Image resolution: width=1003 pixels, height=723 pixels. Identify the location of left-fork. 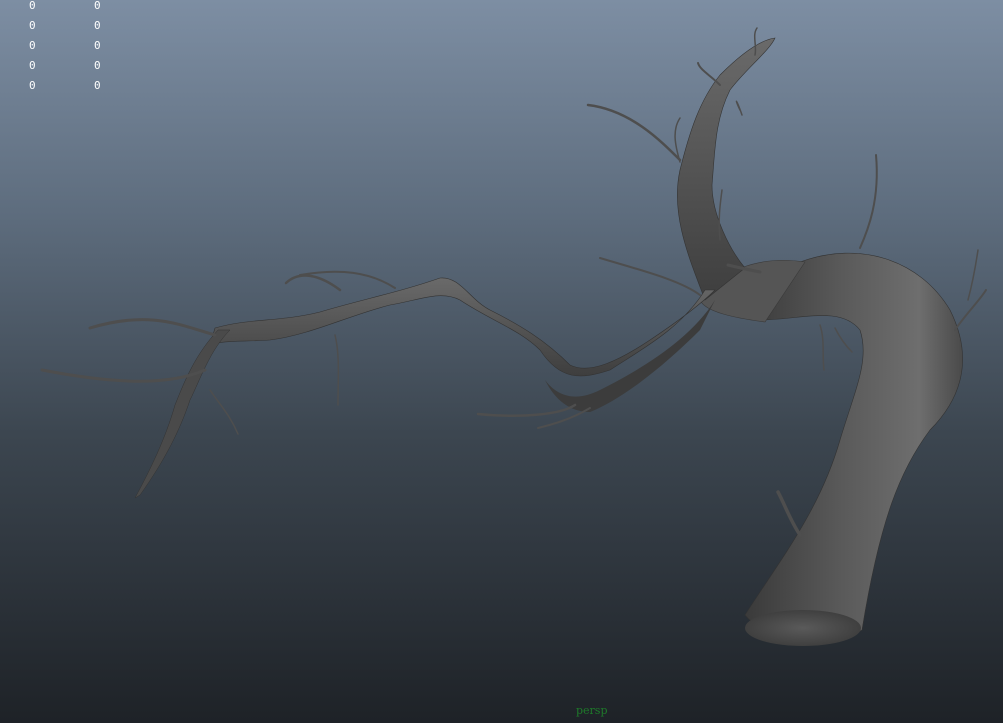
(182, 414).